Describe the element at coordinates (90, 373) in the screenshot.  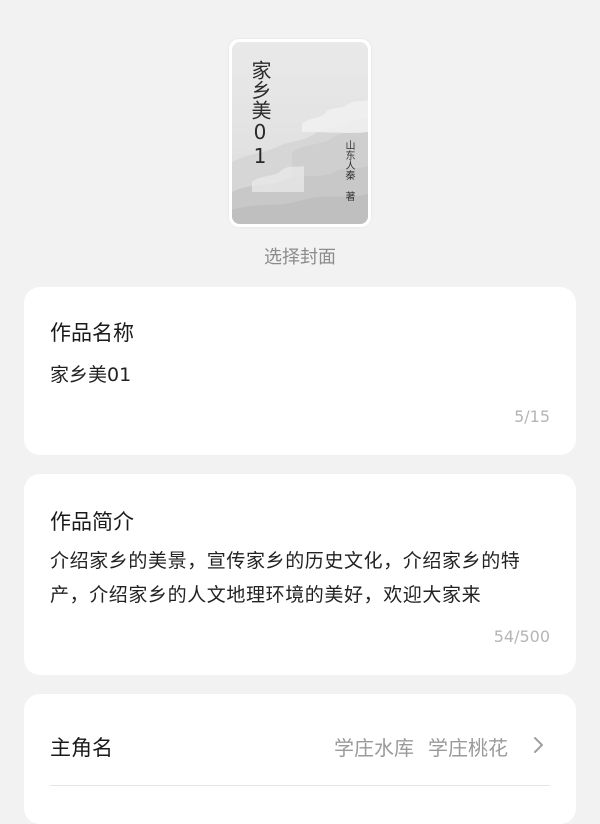
I see `work-name-input: 家乡美01` at that location.